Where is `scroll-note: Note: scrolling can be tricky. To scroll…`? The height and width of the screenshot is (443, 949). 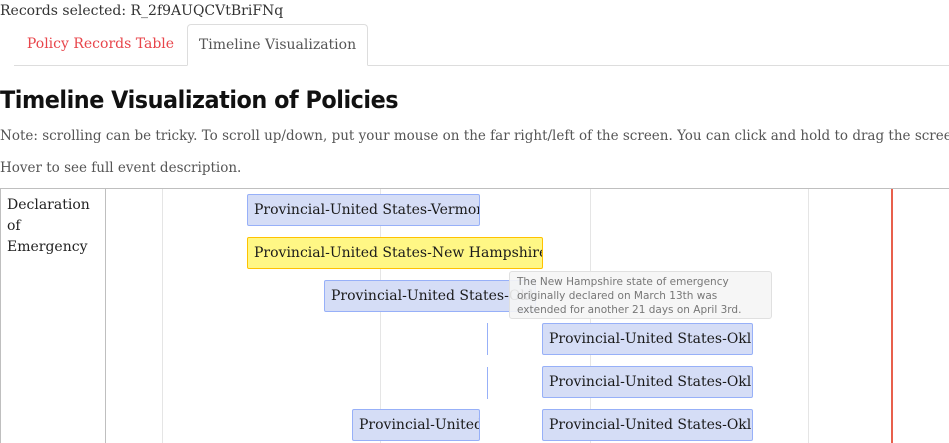
scroll-note: Note: scrolling can be tricky. To scroll… is located at coordinates (474, 136).